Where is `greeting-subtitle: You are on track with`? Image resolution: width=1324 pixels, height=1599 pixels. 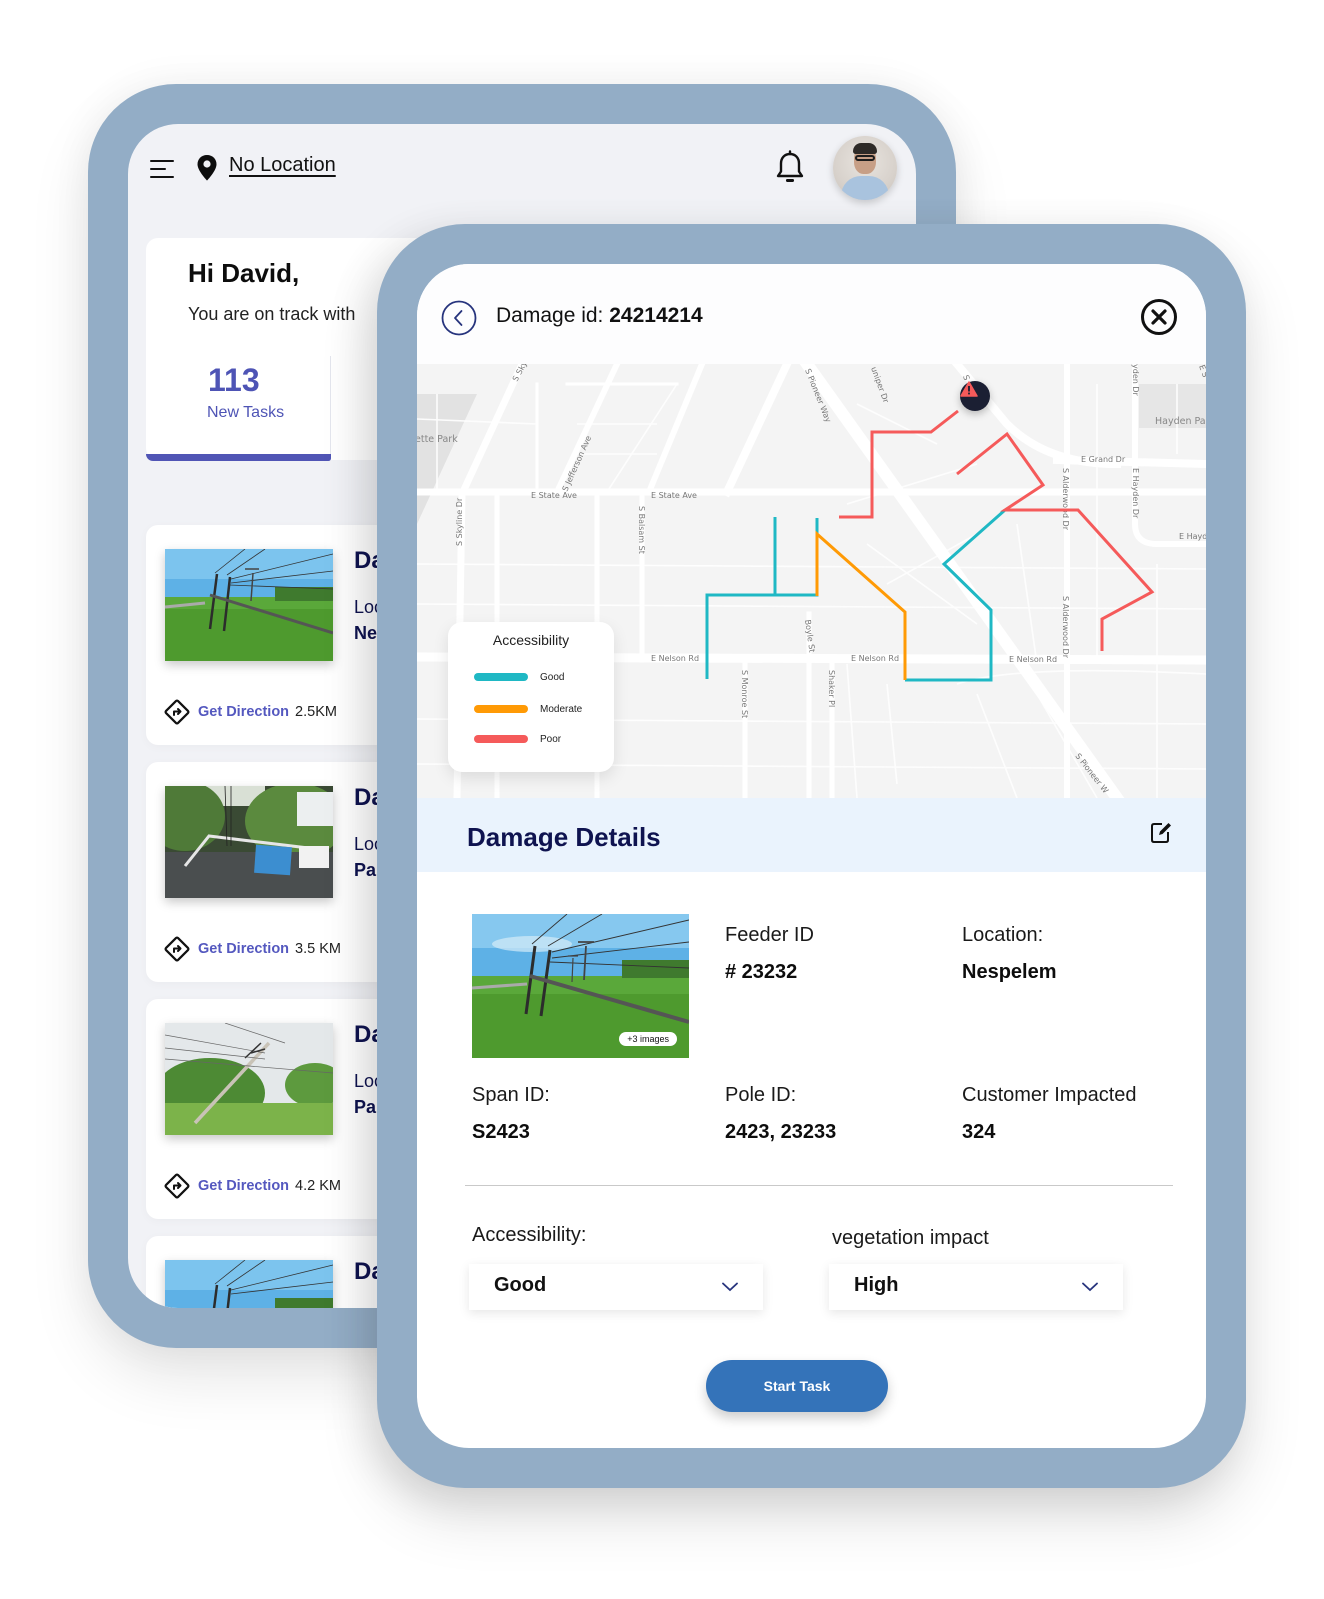
greeting-subtitle: You are on track with is located at coordinates (272, 314).